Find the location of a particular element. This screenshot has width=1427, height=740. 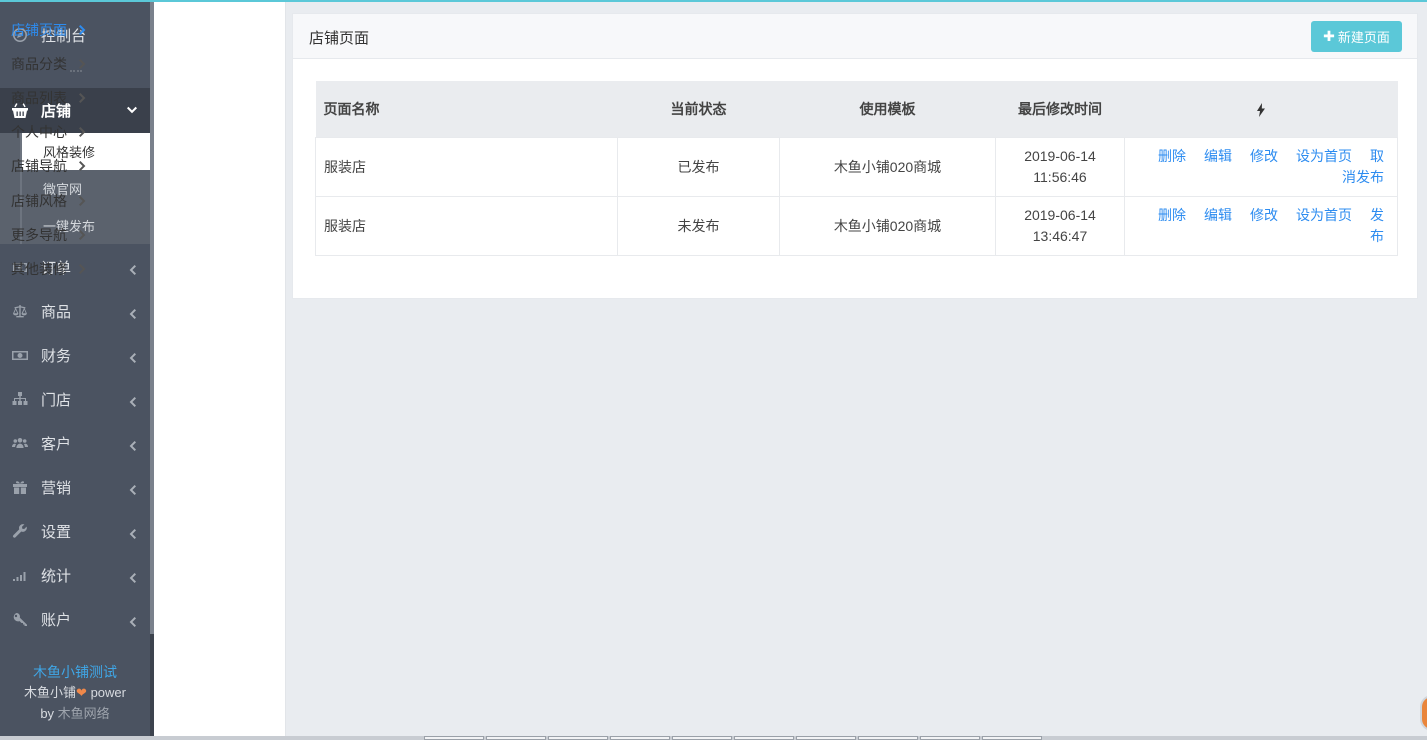

sidebar-item-account: 账户 is located at coordinates (75, 619).